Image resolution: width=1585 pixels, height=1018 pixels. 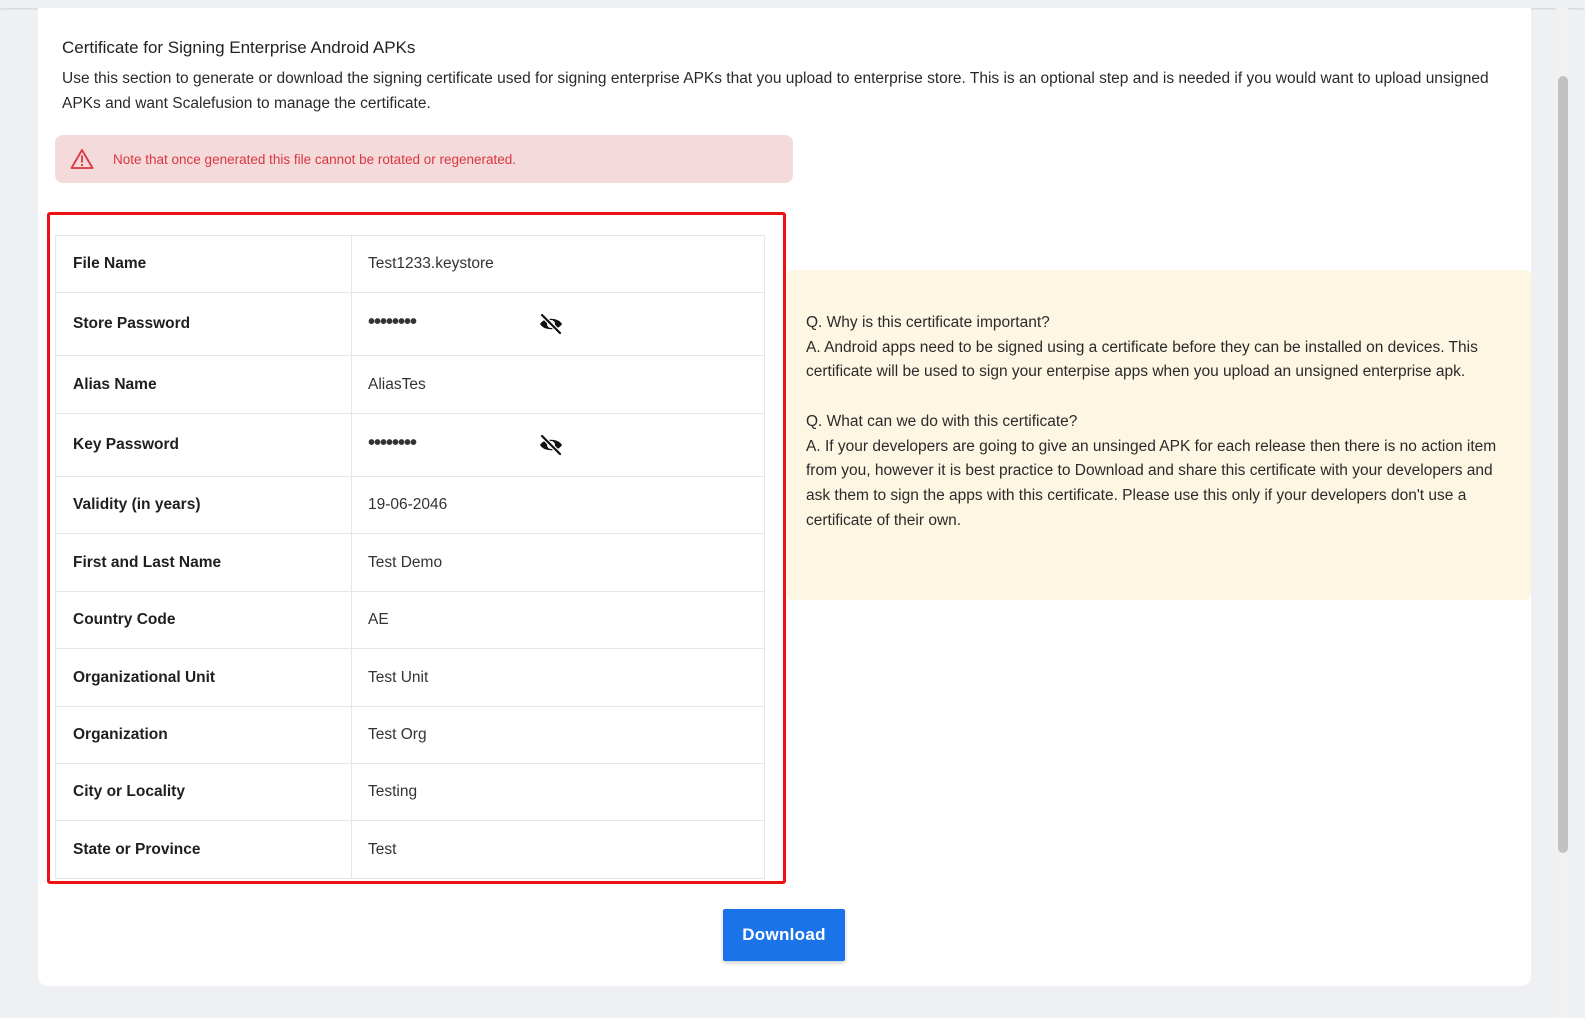 I want to click on download-button: Download, so click(x=784, y=935).